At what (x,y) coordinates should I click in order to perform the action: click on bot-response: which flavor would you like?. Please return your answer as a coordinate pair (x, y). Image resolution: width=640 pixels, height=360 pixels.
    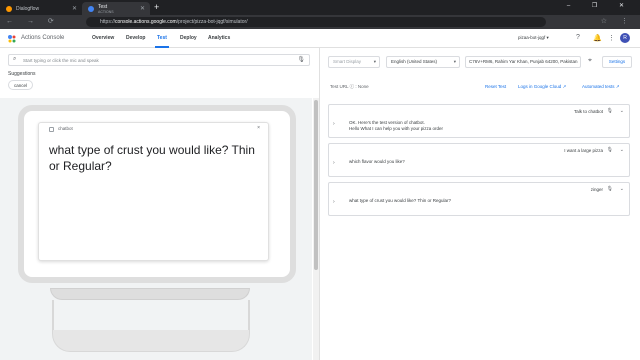
    Looking at the image, I should click on (377, 161).